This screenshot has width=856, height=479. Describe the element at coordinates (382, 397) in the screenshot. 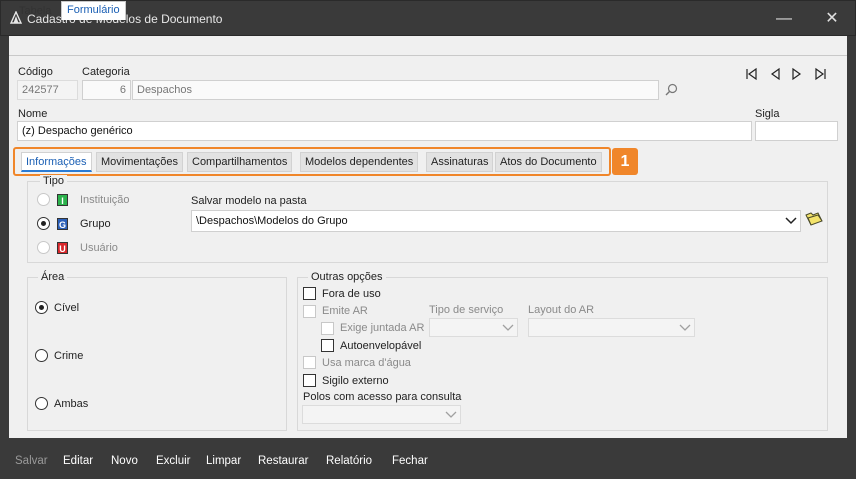

I see `polos-label: Polos com acesso para consulta` at that location.